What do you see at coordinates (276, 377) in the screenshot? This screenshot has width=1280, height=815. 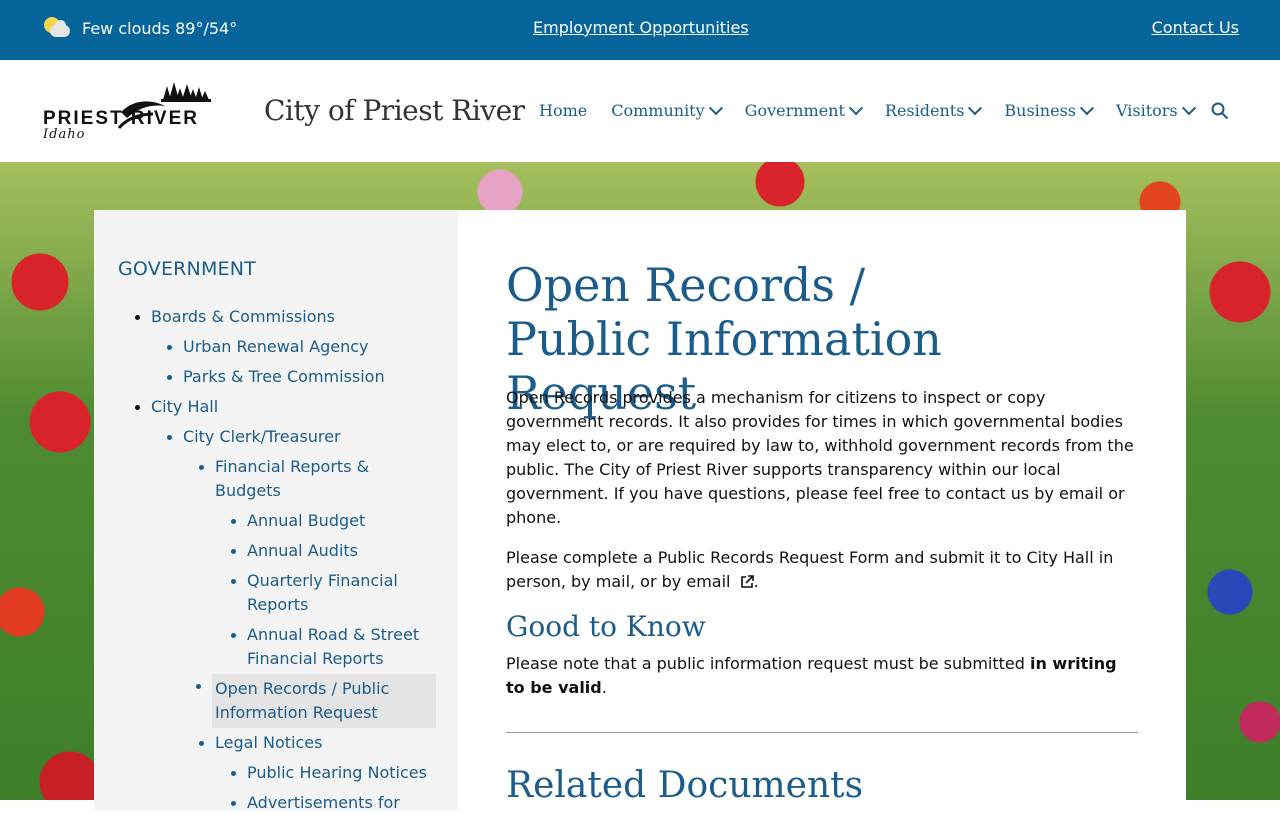 I see `sidebar-item-parks-tree-commission: Parks & Tree Commission` at bounding box center [276, 377].